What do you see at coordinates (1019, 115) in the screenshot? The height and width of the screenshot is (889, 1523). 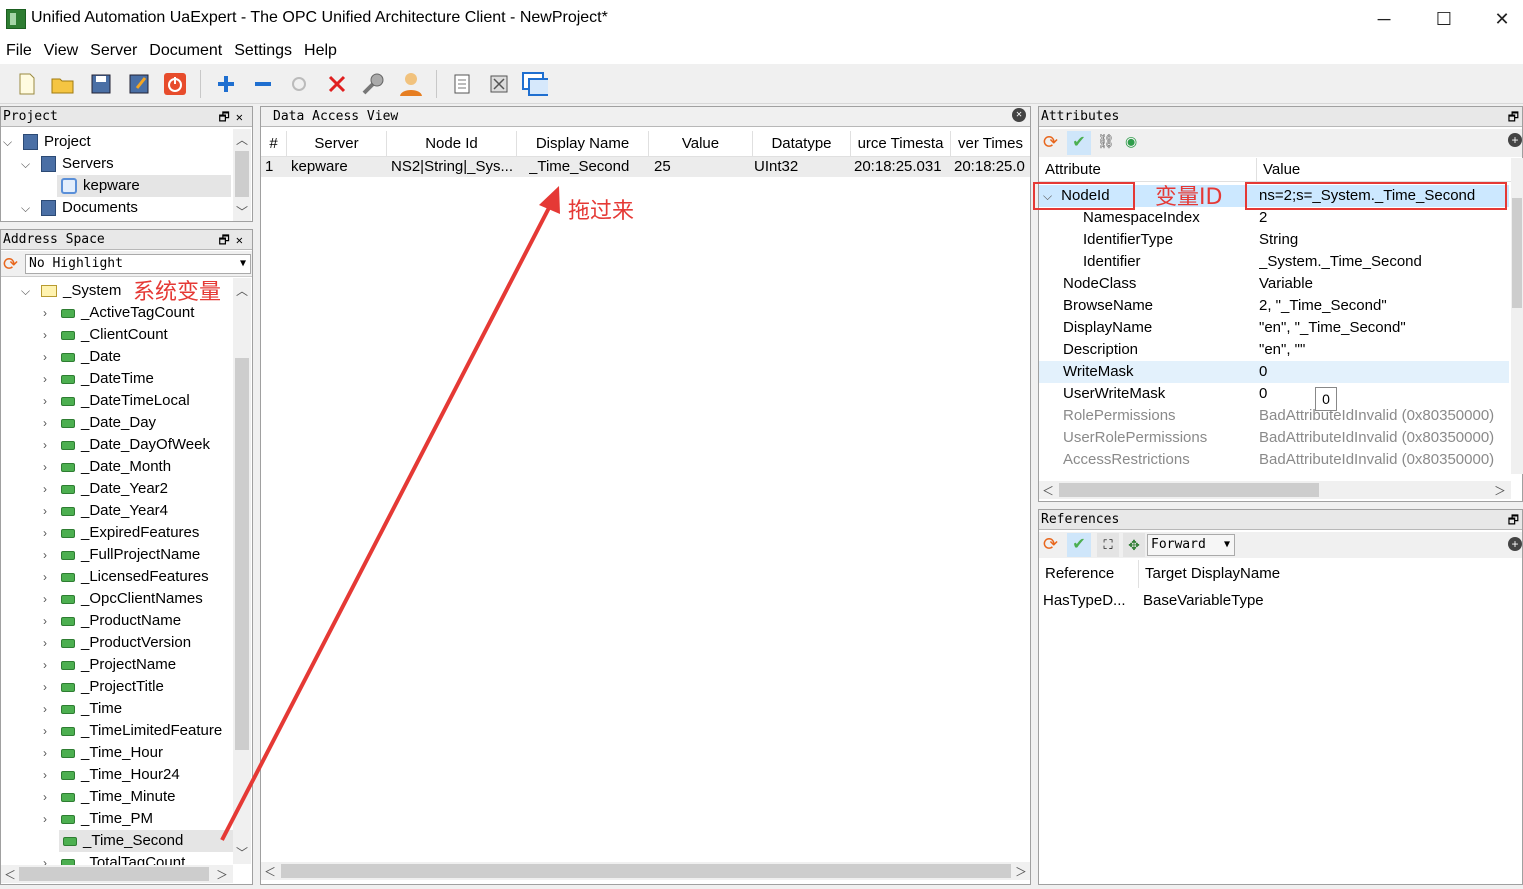 I see `close-icon: ✕` at bounding box center [1019, 115].